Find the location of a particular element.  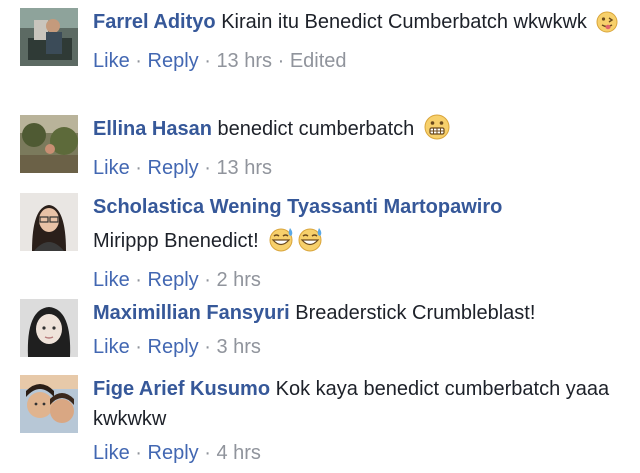

comment-text: Breaderstick Crumbleblast! is located at coordinates (415, 313).